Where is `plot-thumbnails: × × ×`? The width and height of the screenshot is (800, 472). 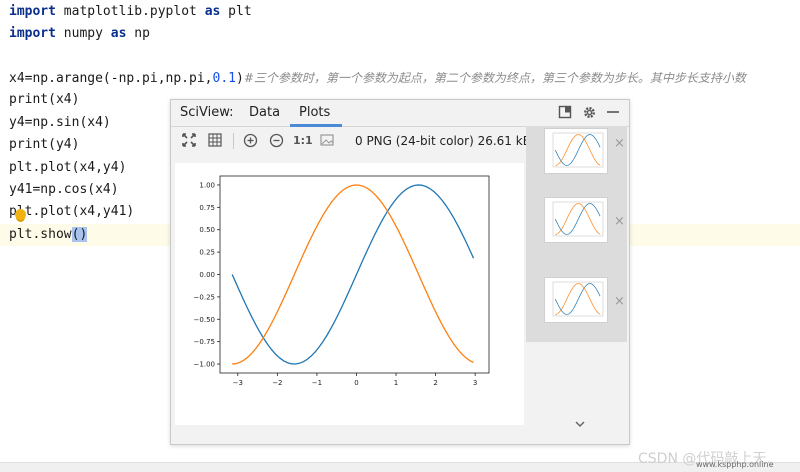
plot-thumbnails: × × × is located at coordinates (576, 234).